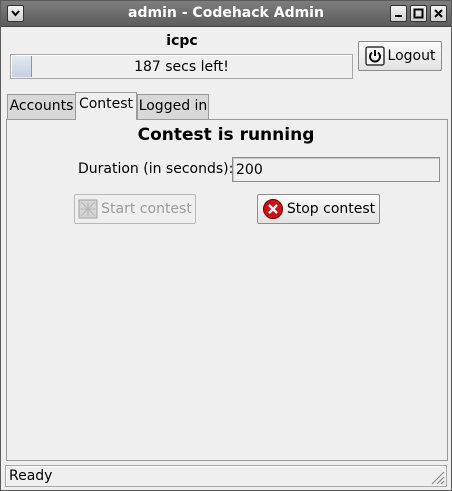 The image size is (452, 491). I want to click on logout-button: Logout, so click(400, 56).